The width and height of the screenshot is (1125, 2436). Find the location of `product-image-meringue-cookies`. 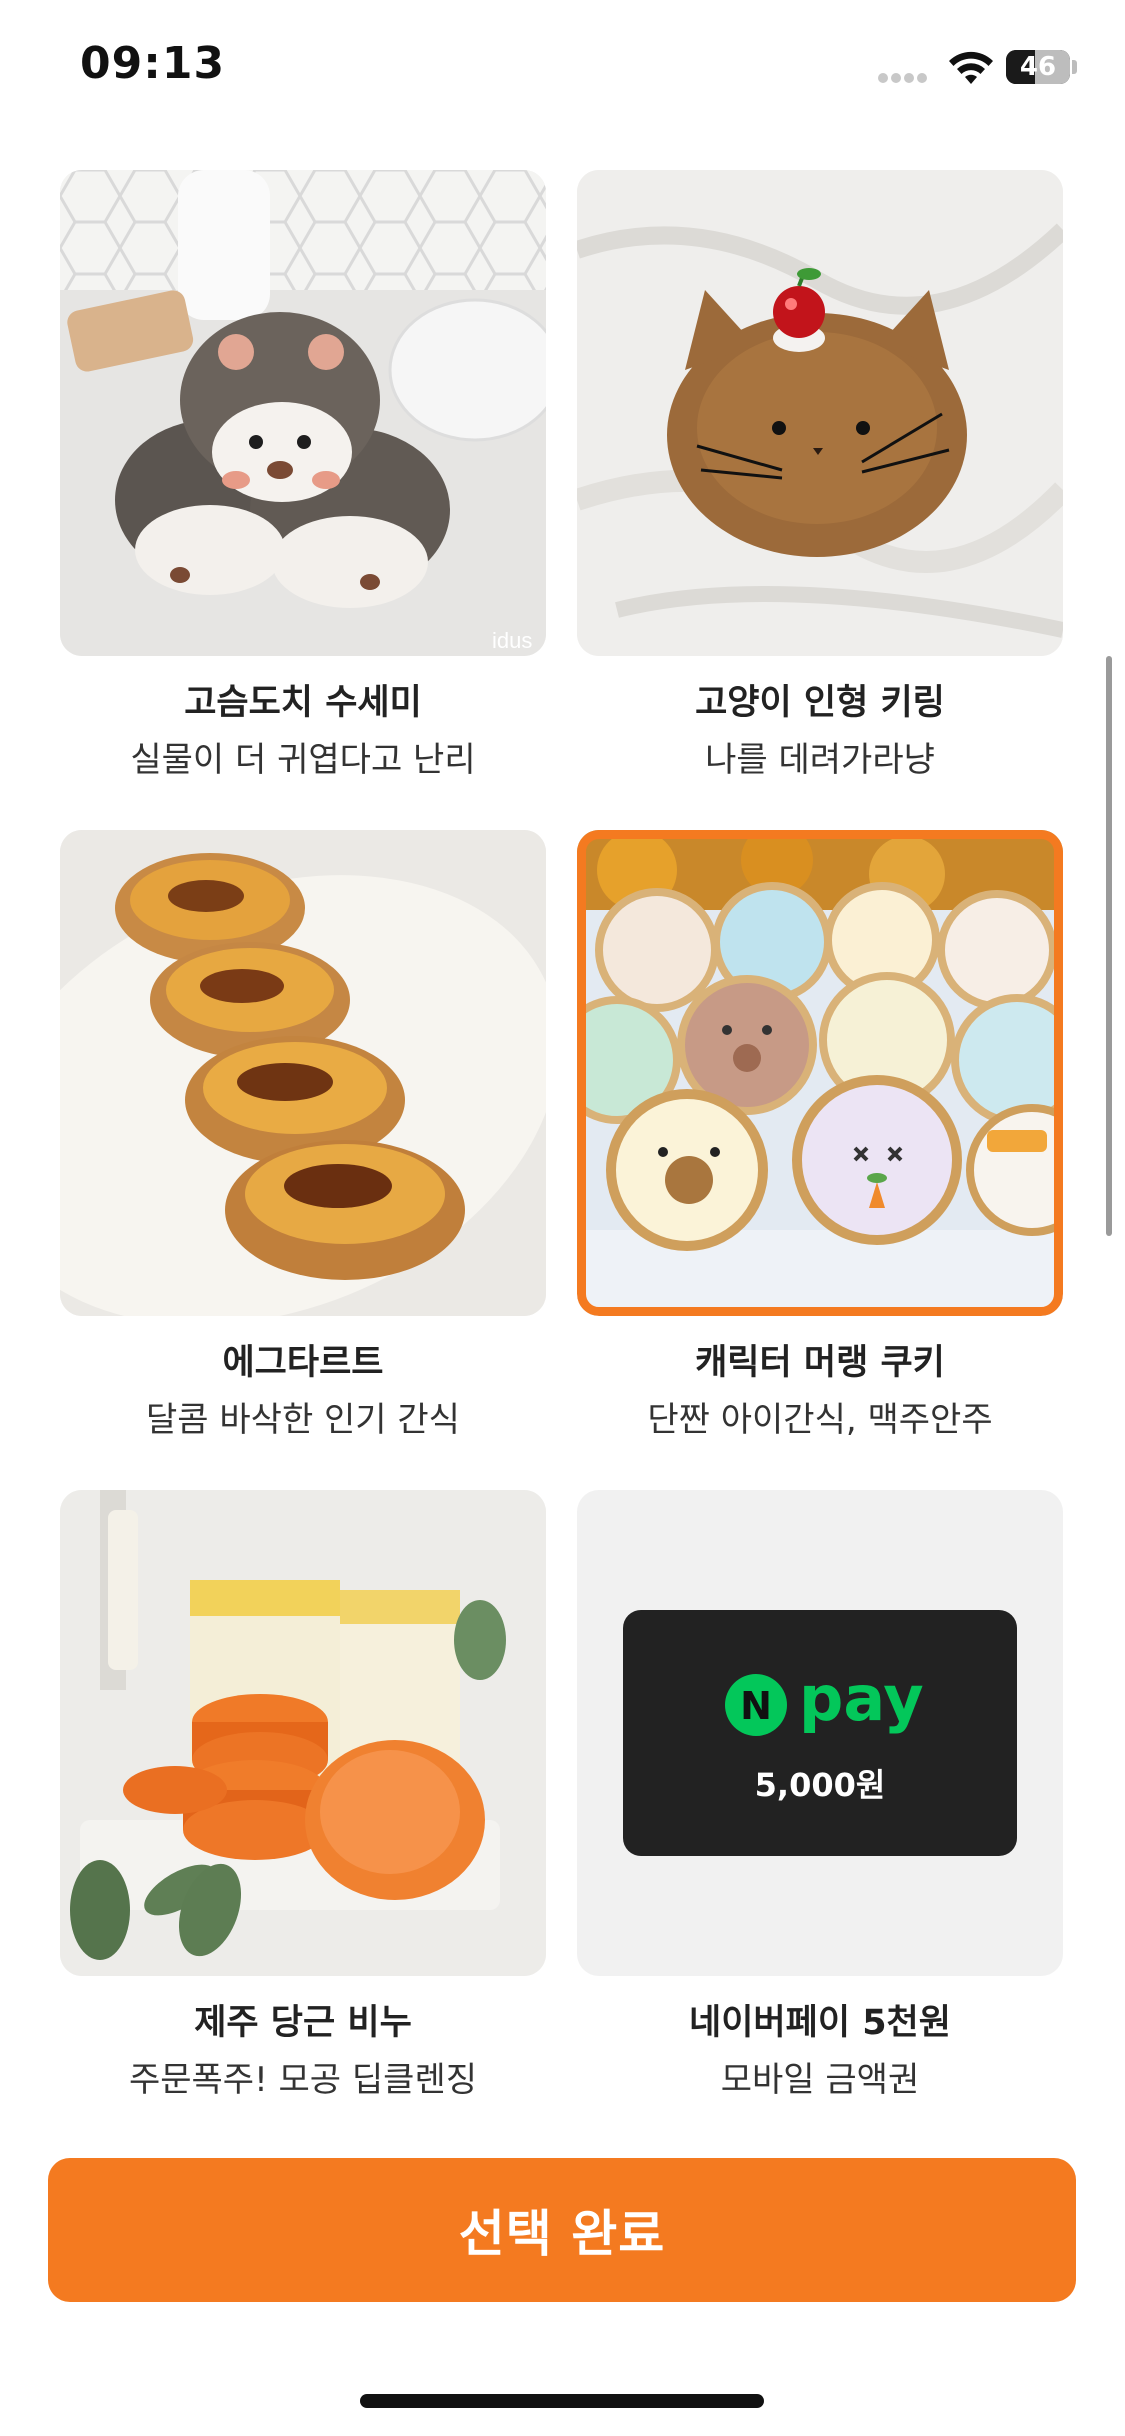

product-image-meringue-cookies is located at coordinates (820, 1073).